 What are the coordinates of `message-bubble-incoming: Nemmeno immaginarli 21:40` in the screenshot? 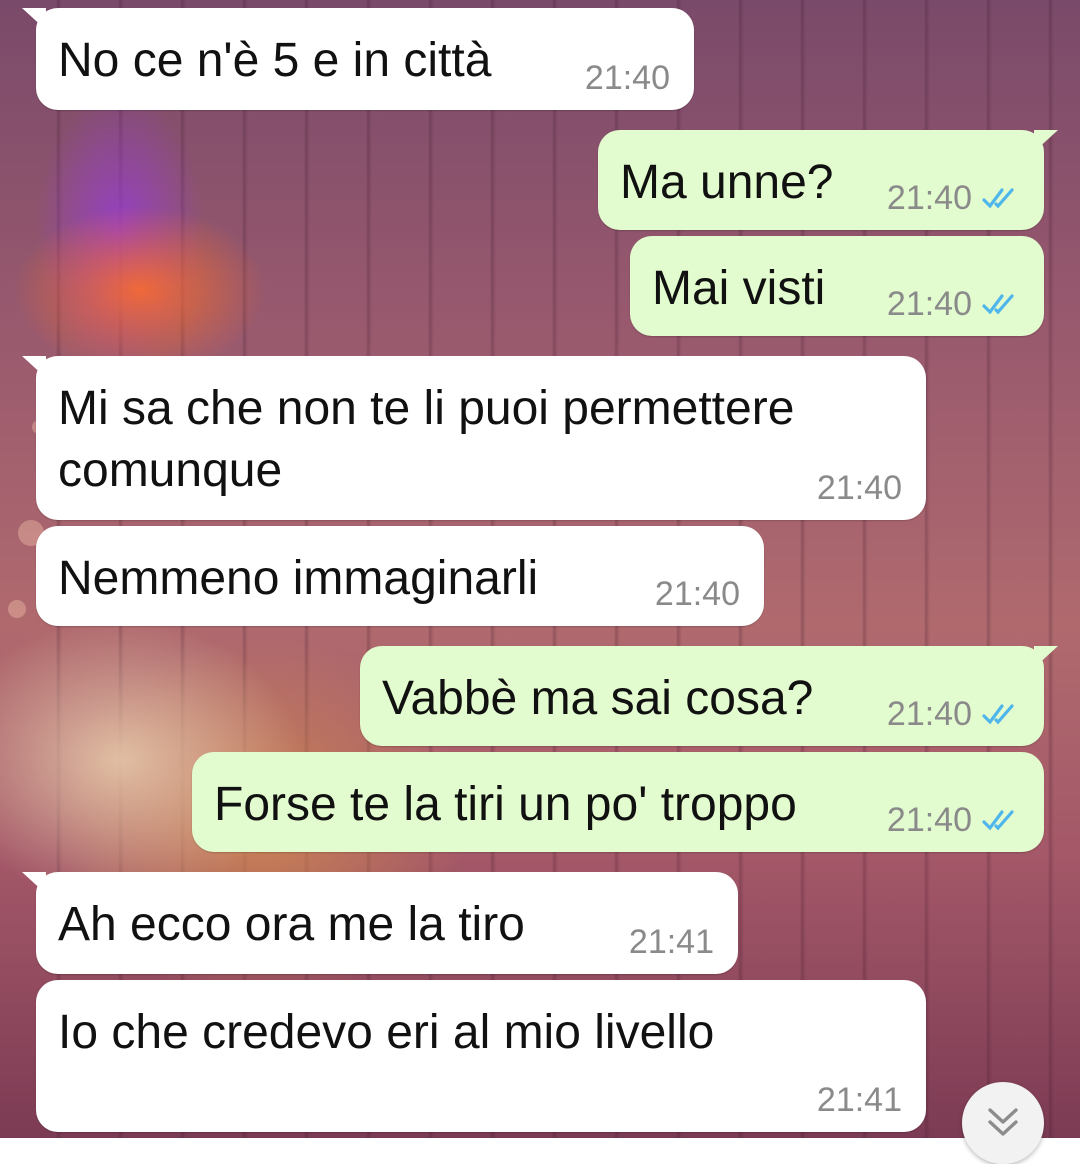 It's located at (400, 576).